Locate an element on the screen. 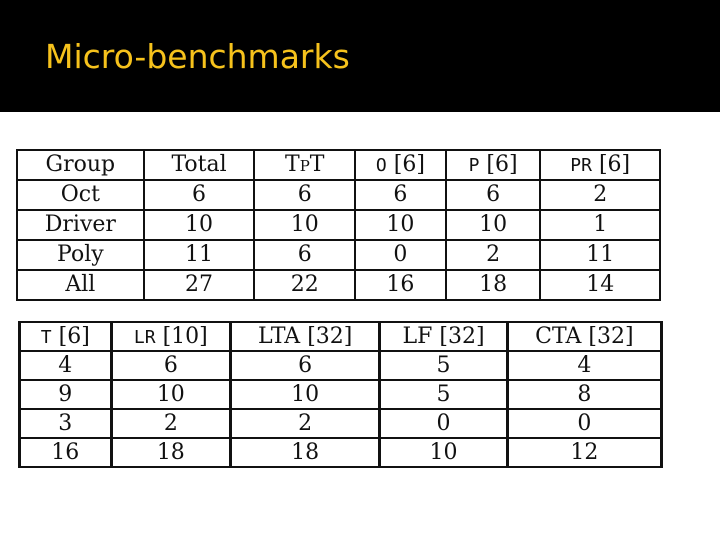  value-cell: 22 is located at coordinates (305, 285).